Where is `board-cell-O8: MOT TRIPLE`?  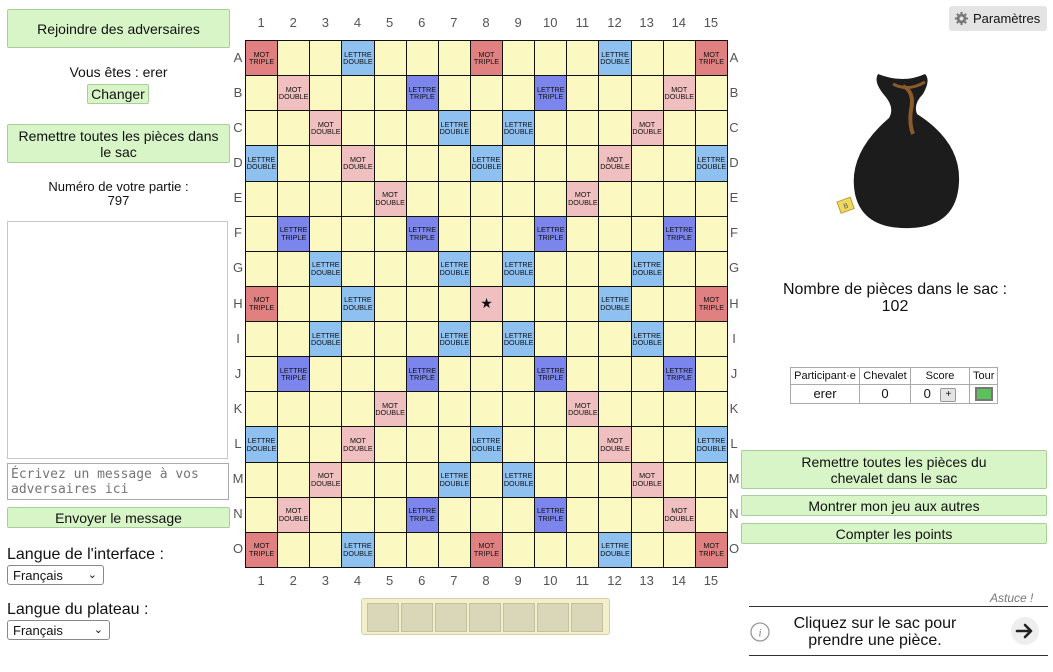 board-cell-O8: MOT TRIPLE is located at coordinates (486, 549).